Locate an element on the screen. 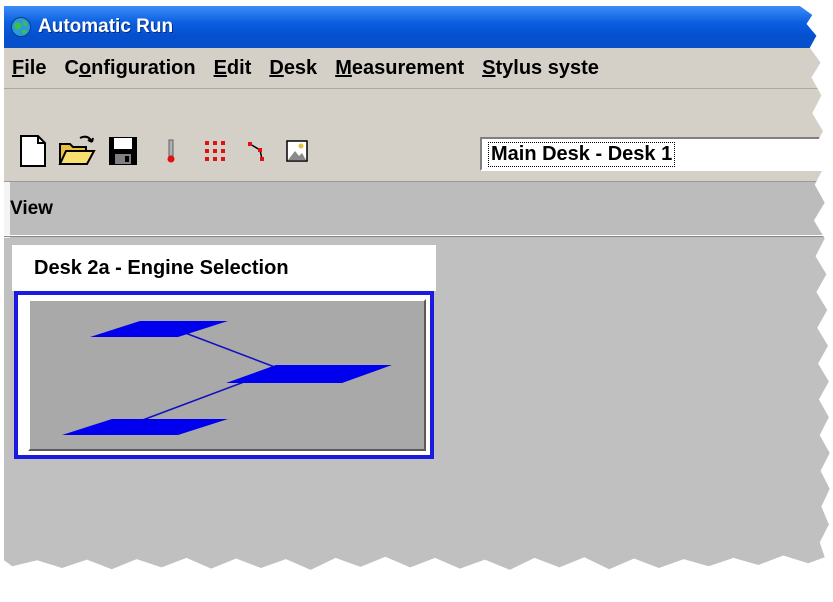 The height and width of the screenshot is (602, 833). menu-file: File is located at coordinates (29, 68).